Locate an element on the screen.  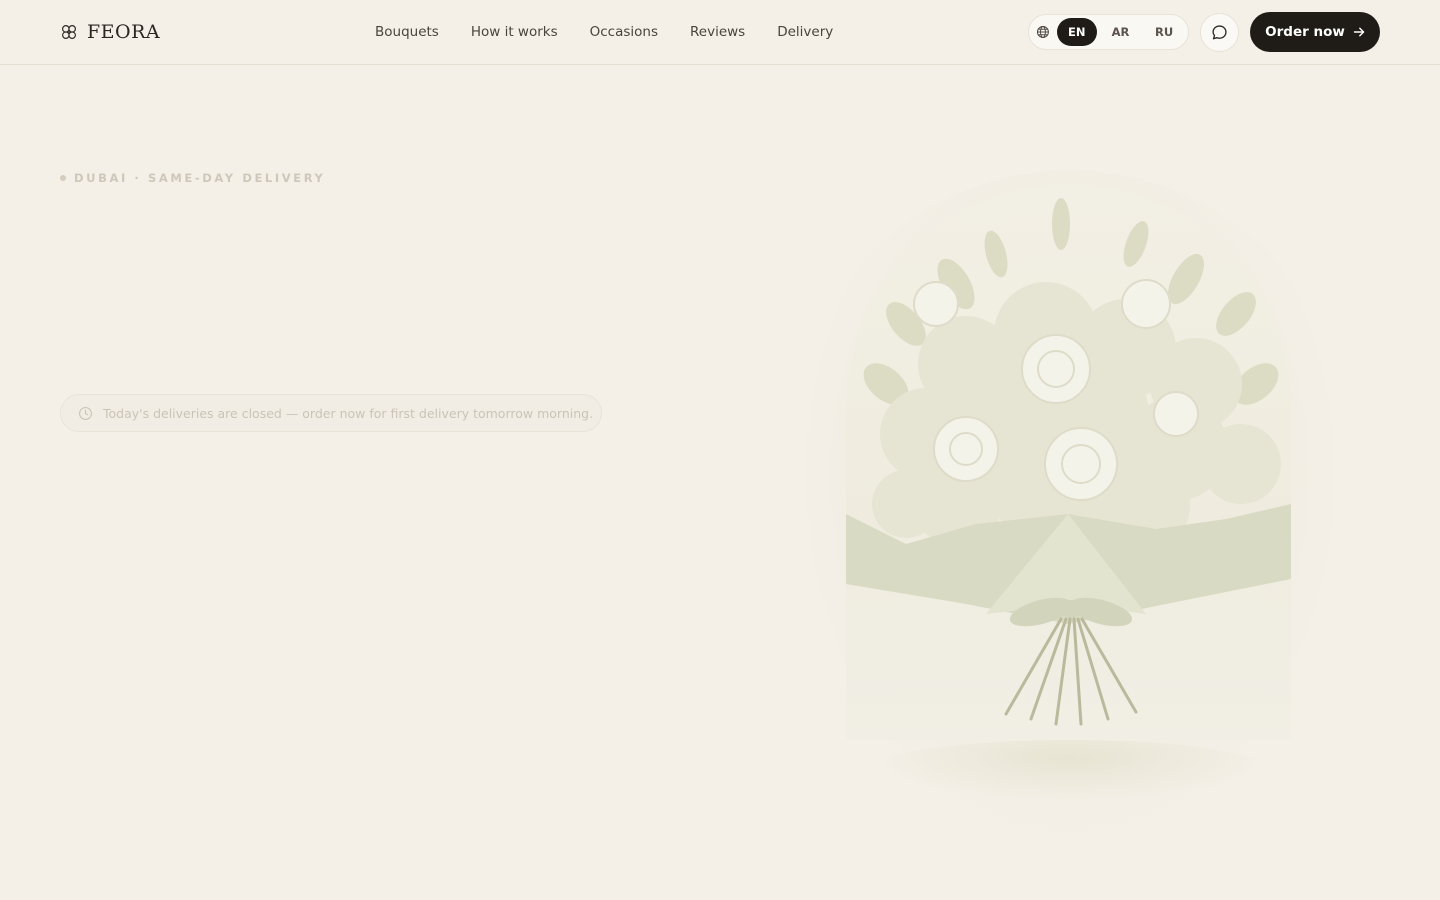
nav-bouquets: Bouquets is located at coordinates (407, 32).